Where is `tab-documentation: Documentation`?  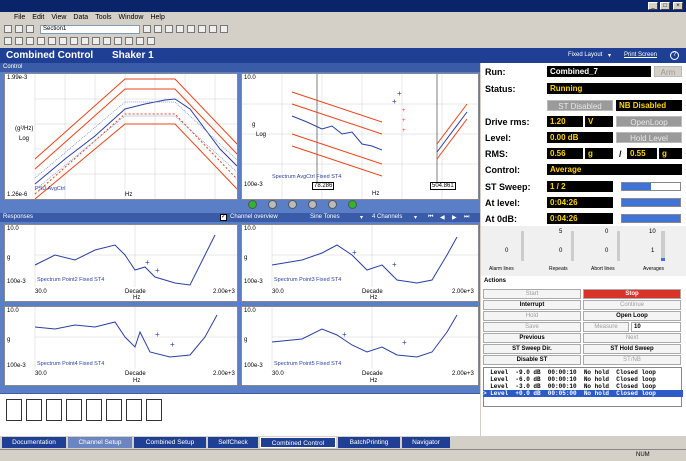 tab-documentation: Documentation is located at coordinates (34, 442).